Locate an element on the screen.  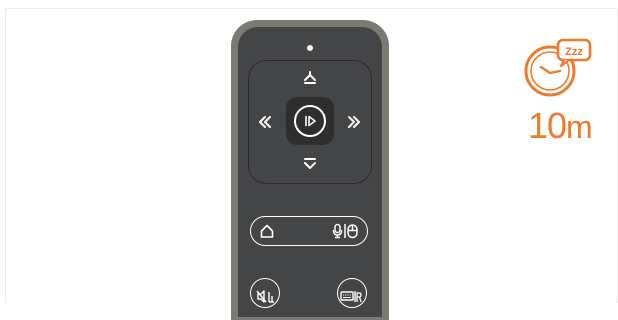
sleep-timer-value: 10m is located at coordinates (560, 126).